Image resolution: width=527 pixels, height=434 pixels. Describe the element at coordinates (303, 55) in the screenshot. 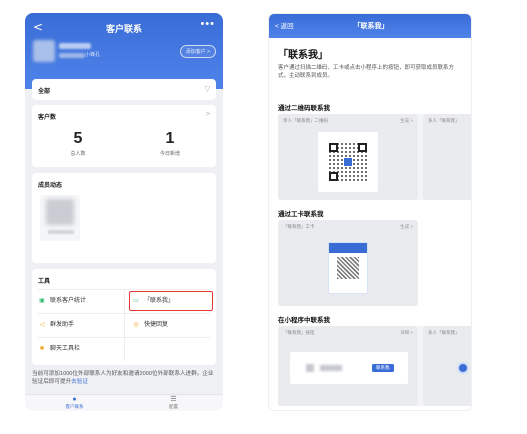

I see `heading: 「联系我」` at that location.